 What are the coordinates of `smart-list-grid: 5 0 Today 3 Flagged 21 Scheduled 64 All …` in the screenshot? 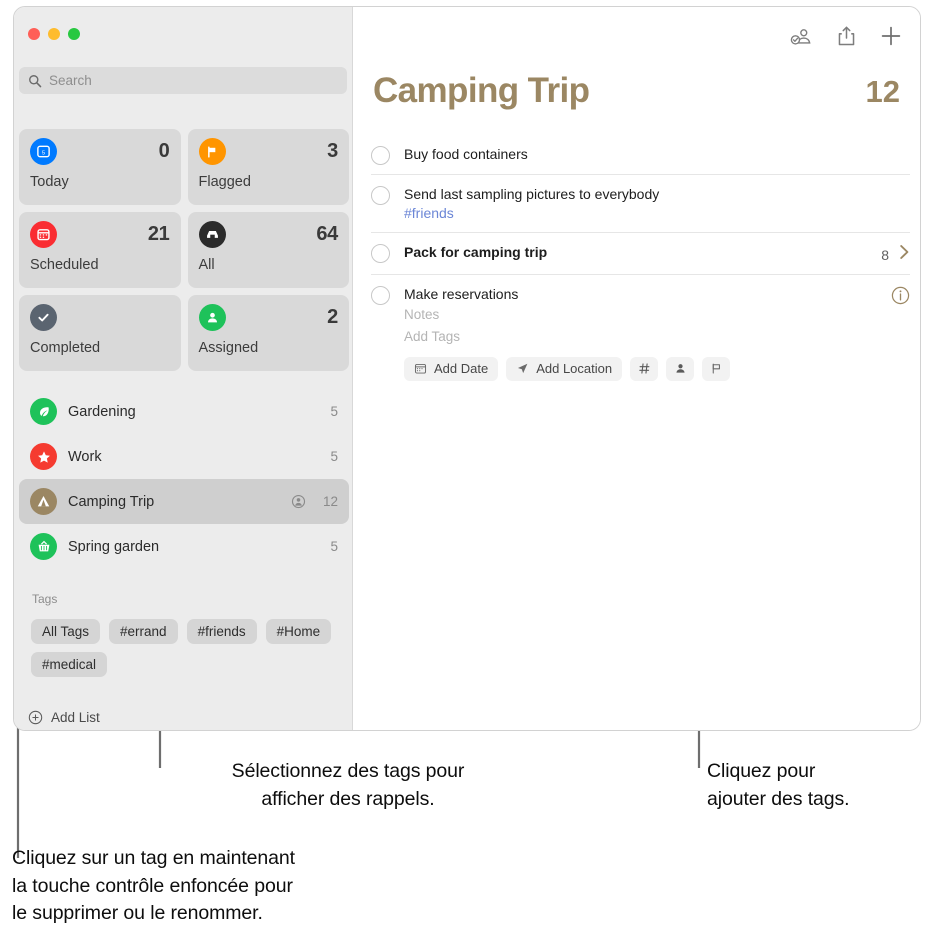 It's located at (184, 250).